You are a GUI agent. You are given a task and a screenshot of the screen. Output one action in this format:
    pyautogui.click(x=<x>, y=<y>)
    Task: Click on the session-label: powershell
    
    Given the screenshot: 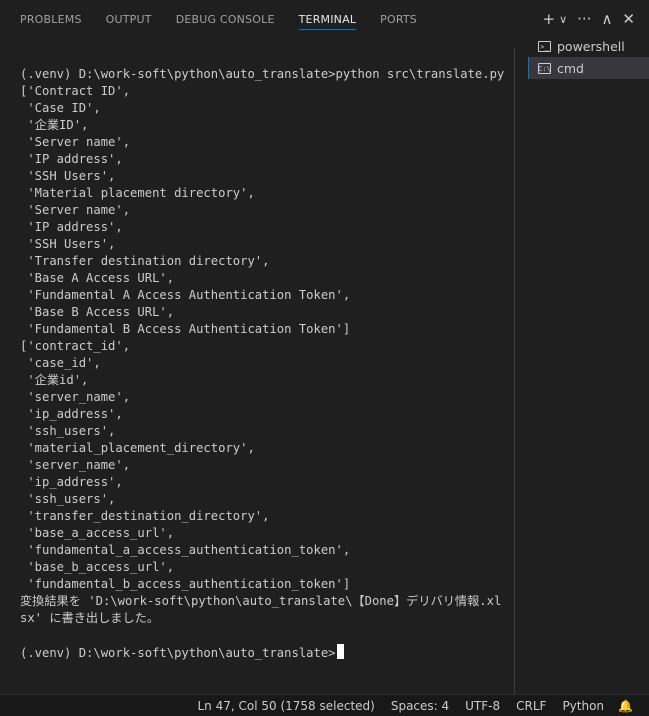 What is the action you would take?
    pyautogui.click(x=591, y=46)
    